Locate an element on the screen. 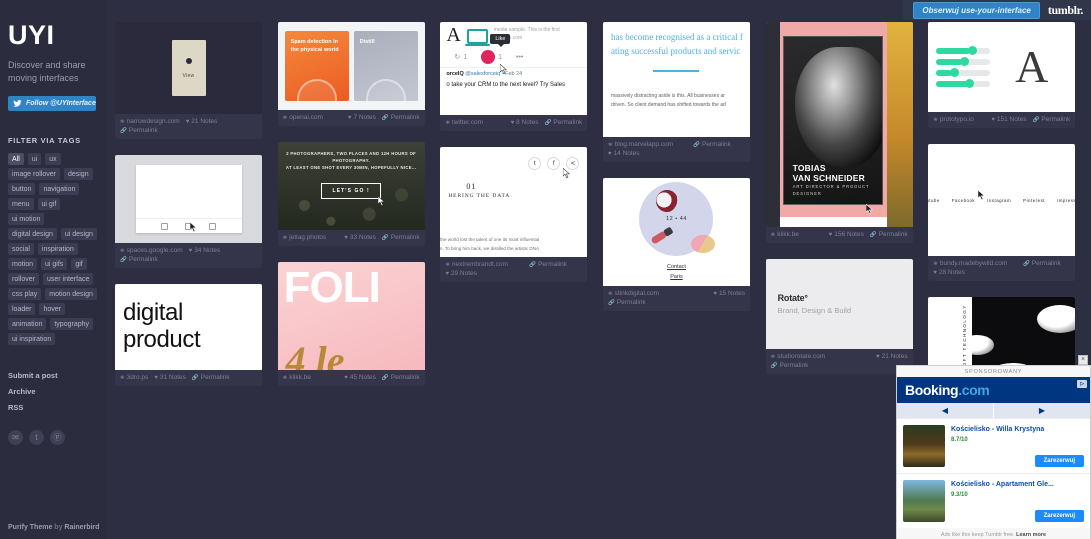 The height and width of the screenshot is (539, 1091). tweet-author-handle: @salesforceiq is located at coordinates (482, 74).